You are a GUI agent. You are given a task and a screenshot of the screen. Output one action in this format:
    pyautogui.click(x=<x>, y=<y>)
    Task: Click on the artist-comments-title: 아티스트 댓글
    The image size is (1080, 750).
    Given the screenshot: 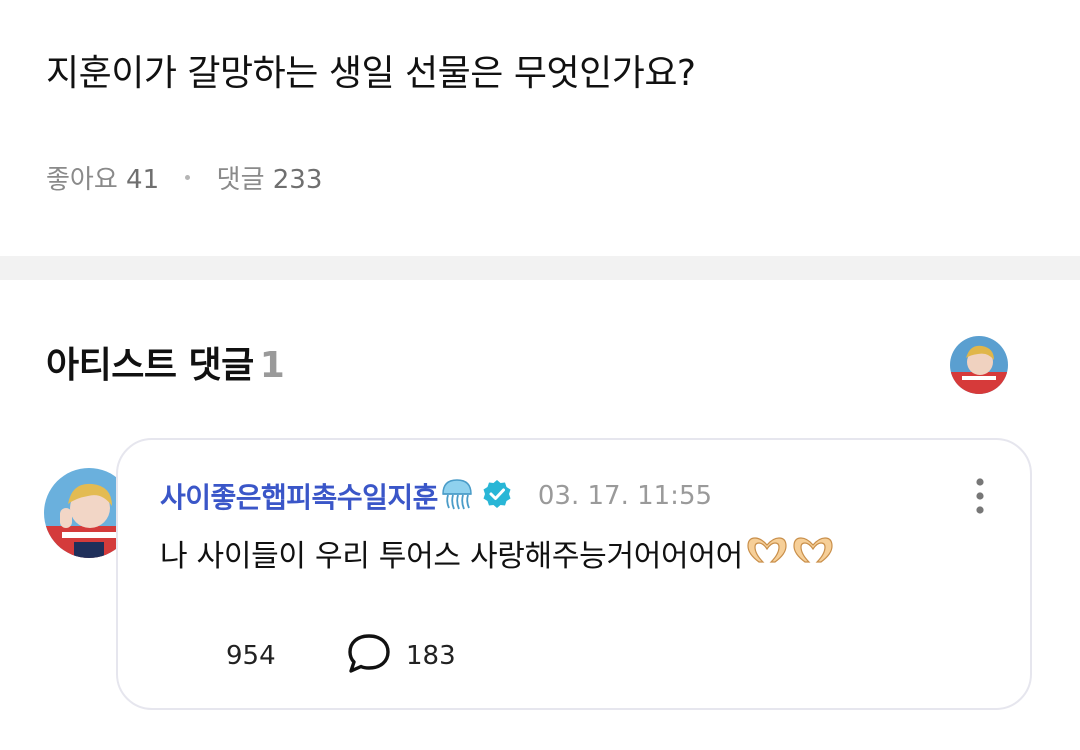 What is the action you would take?
    pyautogui.click(x=150, y=365)
    